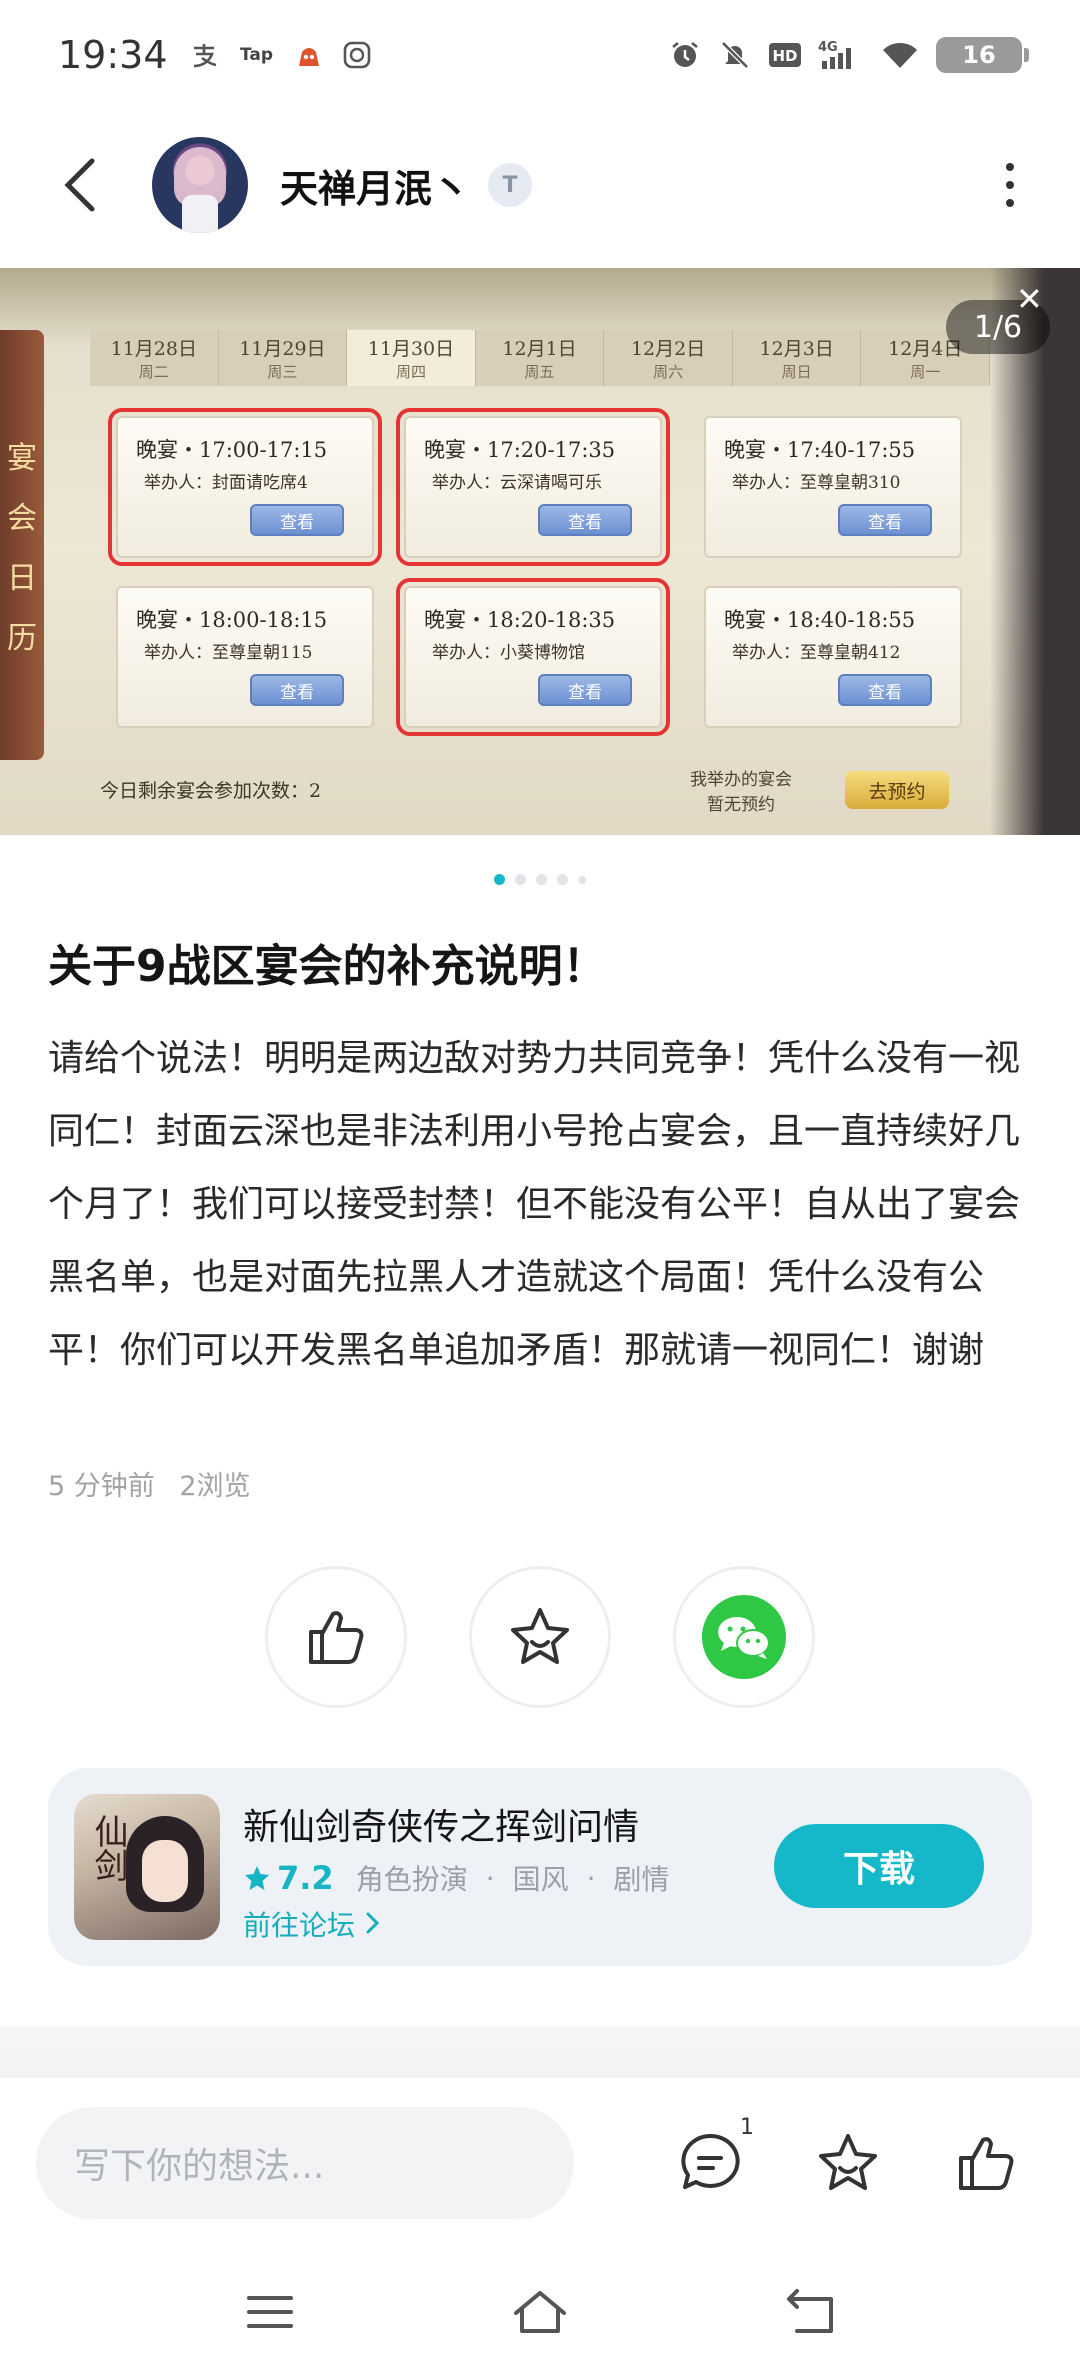  Describe the element at coordinates (411, 349) in the screenshot. I see `day-date: 11月30日` at that location.